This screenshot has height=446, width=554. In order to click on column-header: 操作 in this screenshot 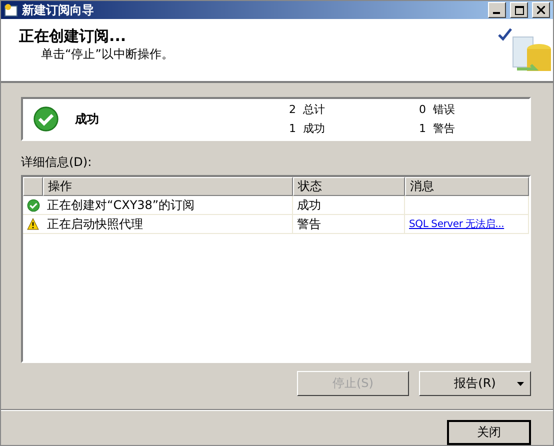, I will do `click(168, 186)`.